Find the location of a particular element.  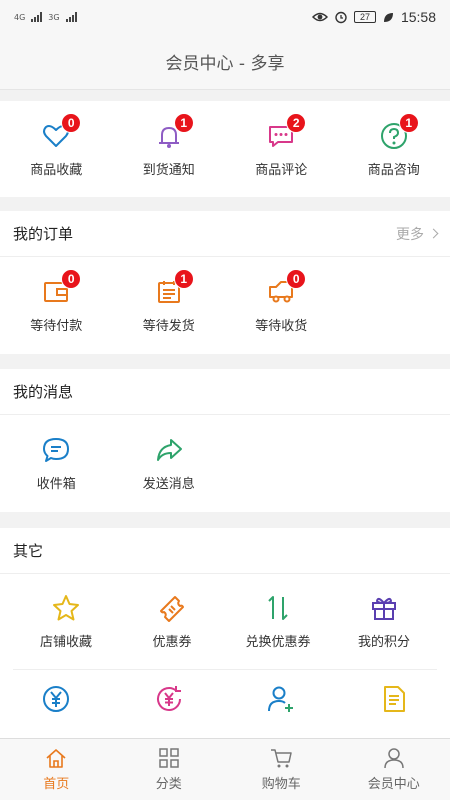

more-orders-link: 更多 is located at coordinates (417, 234).